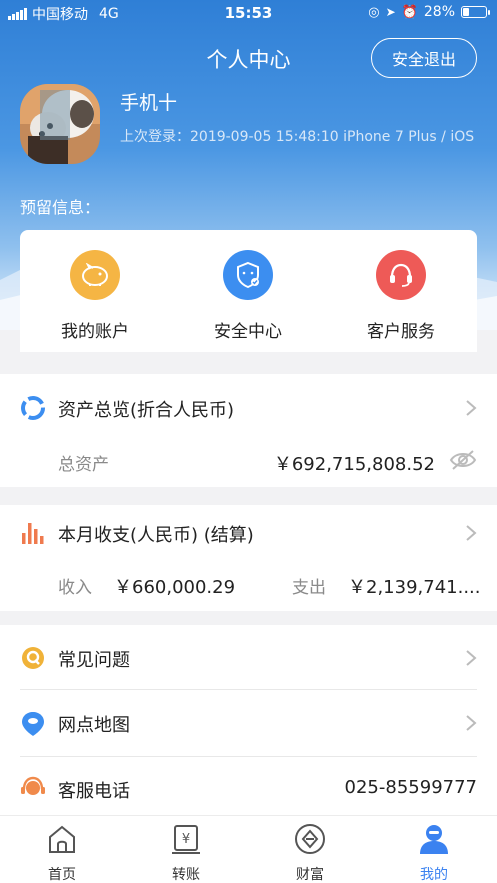  What do you see at coordinates (95, 275) in the screenshot?
I see `piggy-bank-icon` at bounding box center [95, 275].